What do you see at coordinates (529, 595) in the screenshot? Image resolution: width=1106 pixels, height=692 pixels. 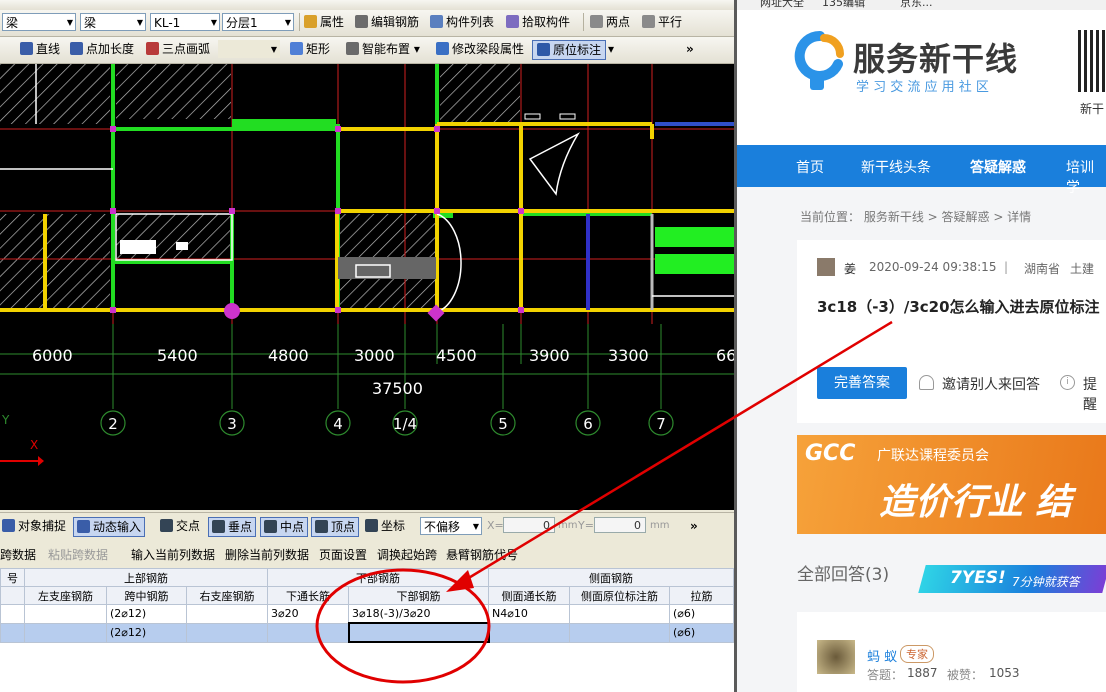 I see `column-header: 侧面通长筋` at bounding box center [529, 595].